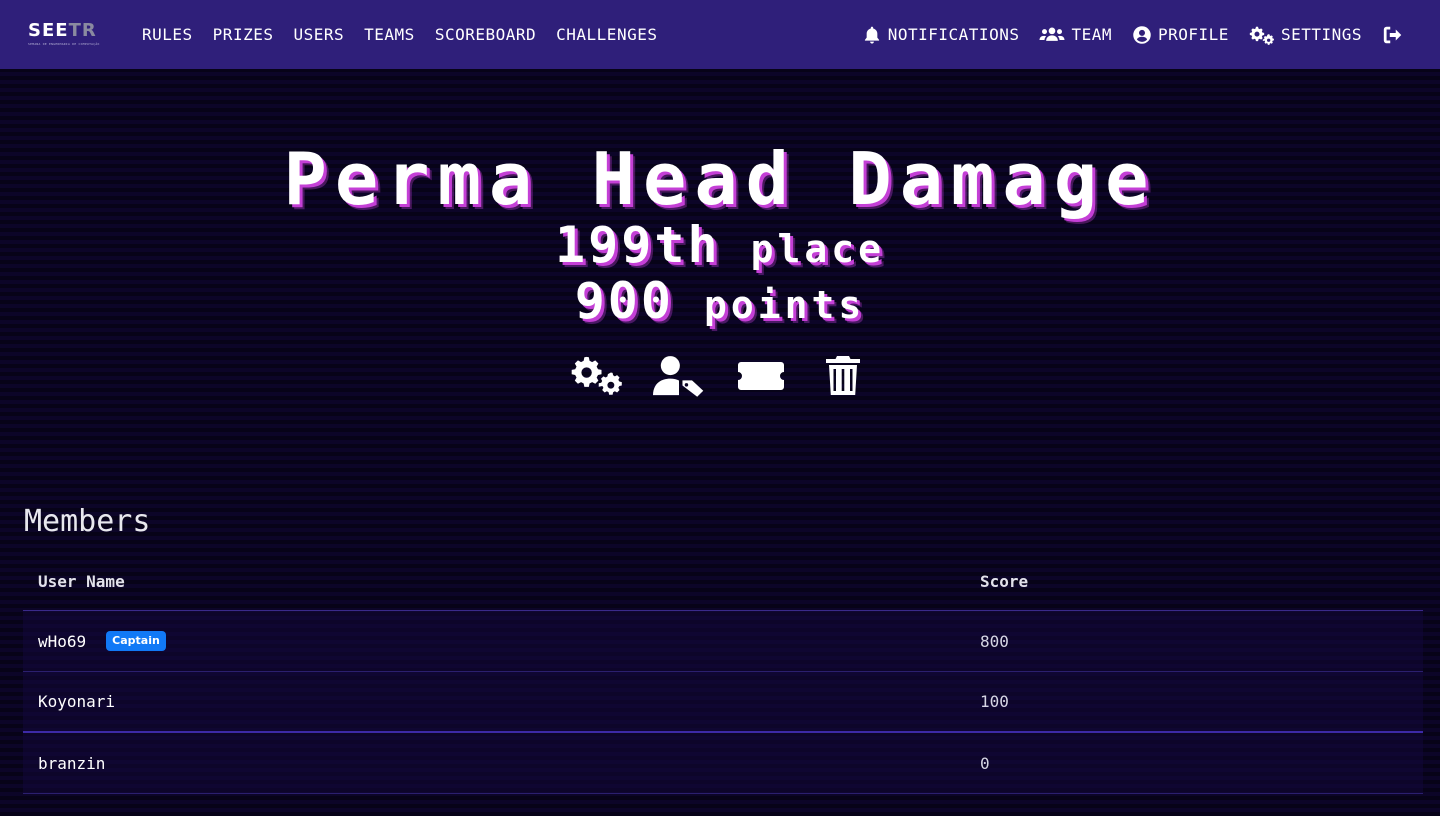 The width and height of the screenshot is (1440, 816). What do you see at coordinates (1193, 34) in the screenshot?
I see `nav-profile-label: PROFILE` at bounding box center [1193, 34].